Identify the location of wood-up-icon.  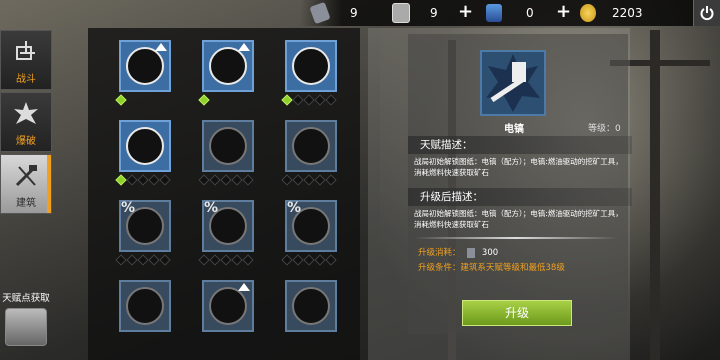
(145, 66).